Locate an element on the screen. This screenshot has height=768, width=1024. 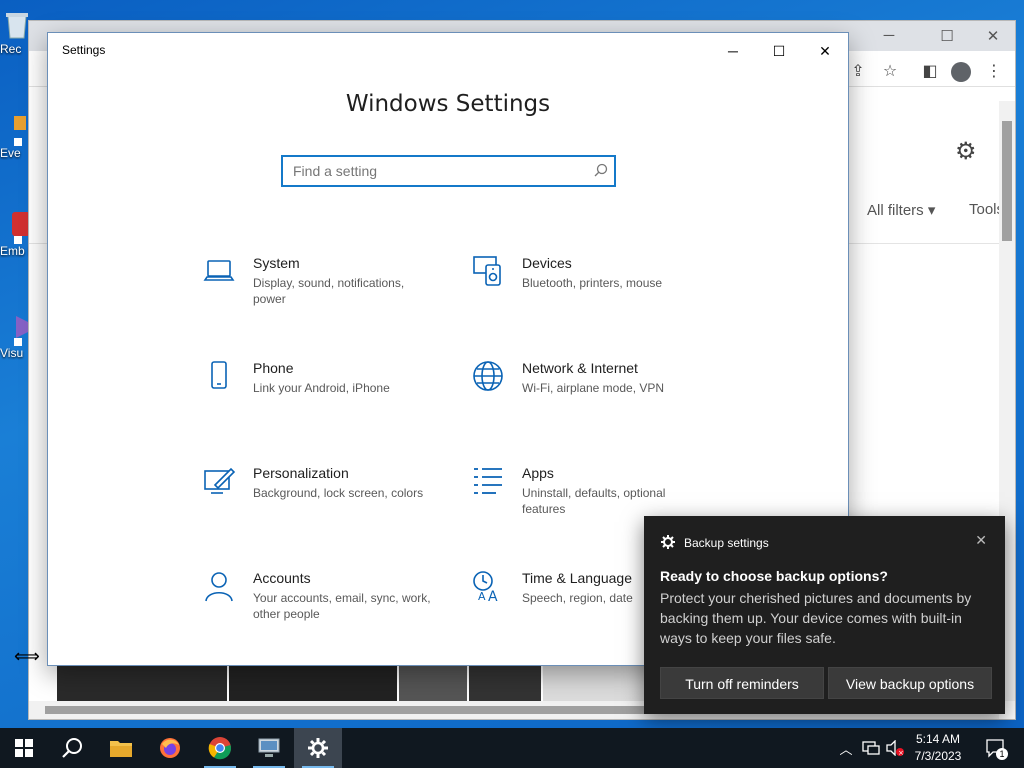
category-description: Bluetooth, printers, mouse is located at coordinates (592, 283).